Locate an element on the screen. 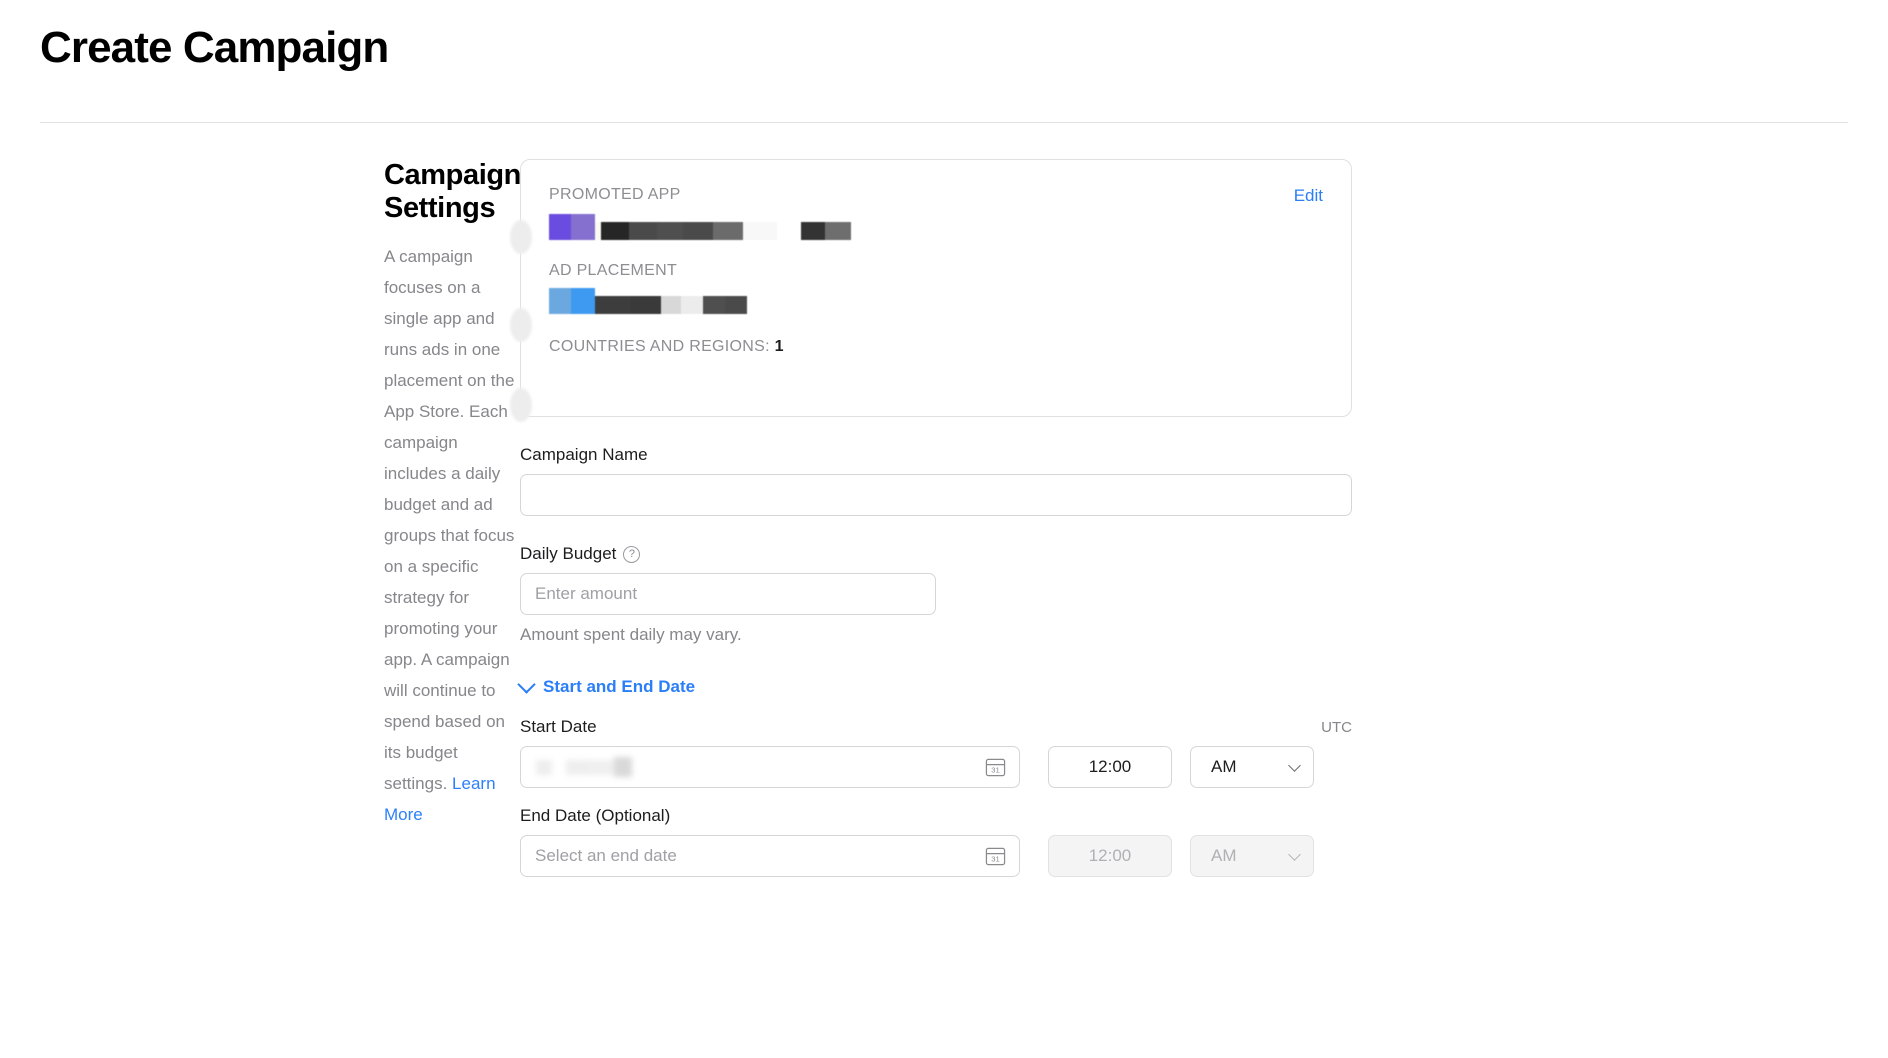 This screenshot has height=1058, width=1888. end-date-controls: 31 AM is located at coordinates (936, 856).